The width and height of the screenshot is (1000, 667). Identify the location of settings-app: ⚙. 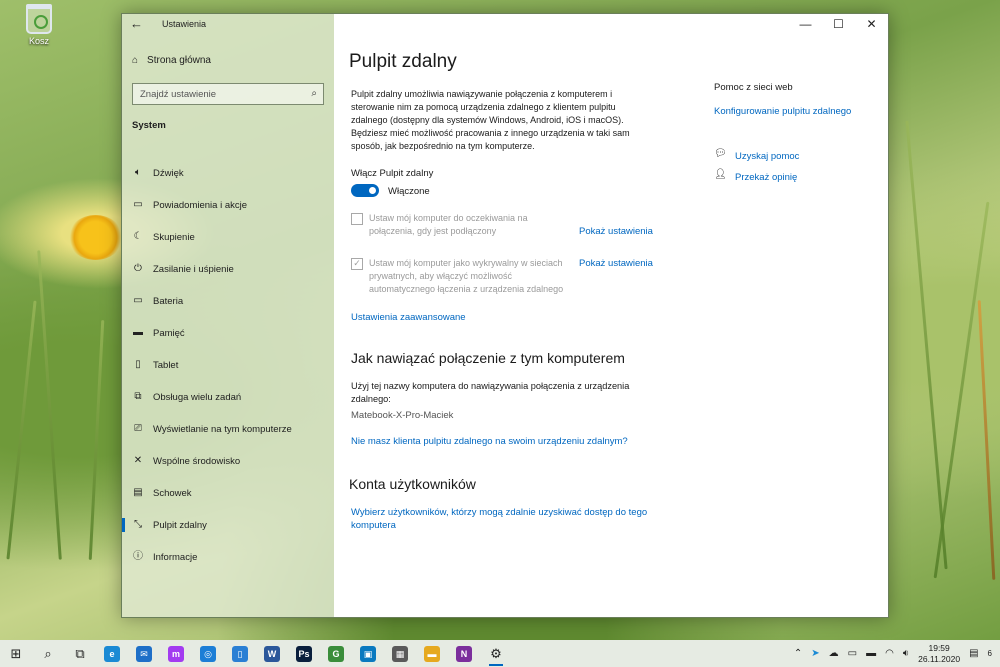
(496, 653).